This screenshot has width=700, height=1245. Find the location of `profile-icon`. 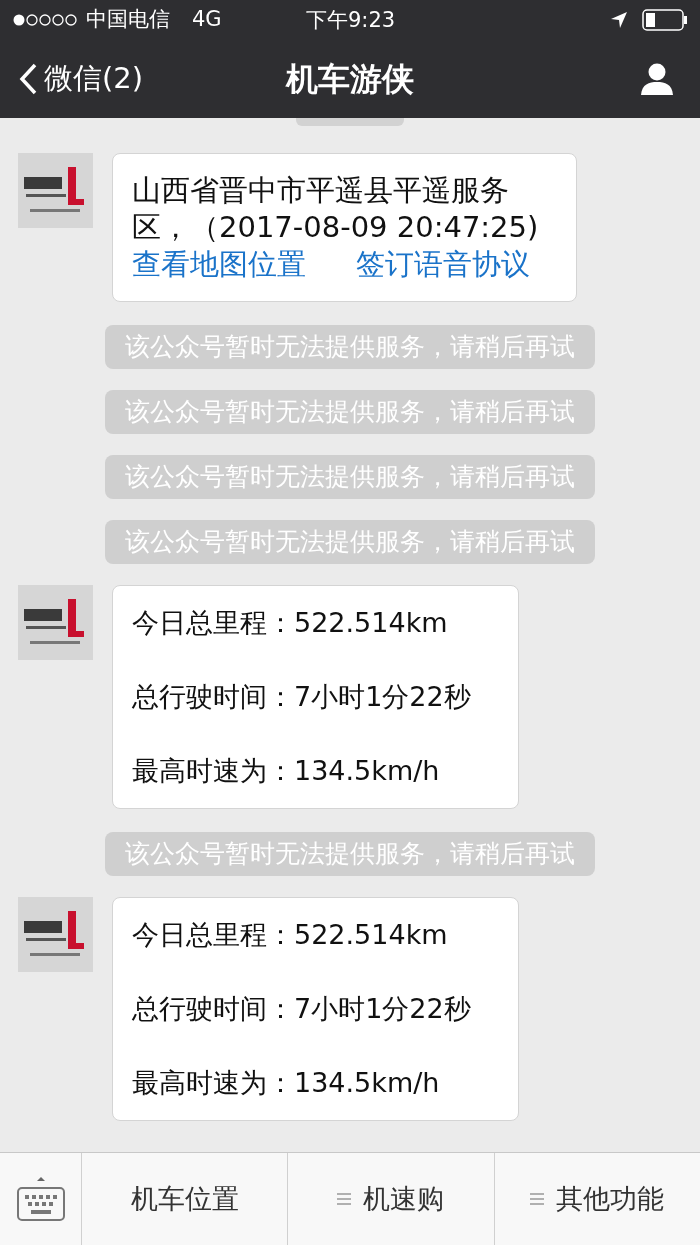

profile-icon is located at coordinates (657, 79).